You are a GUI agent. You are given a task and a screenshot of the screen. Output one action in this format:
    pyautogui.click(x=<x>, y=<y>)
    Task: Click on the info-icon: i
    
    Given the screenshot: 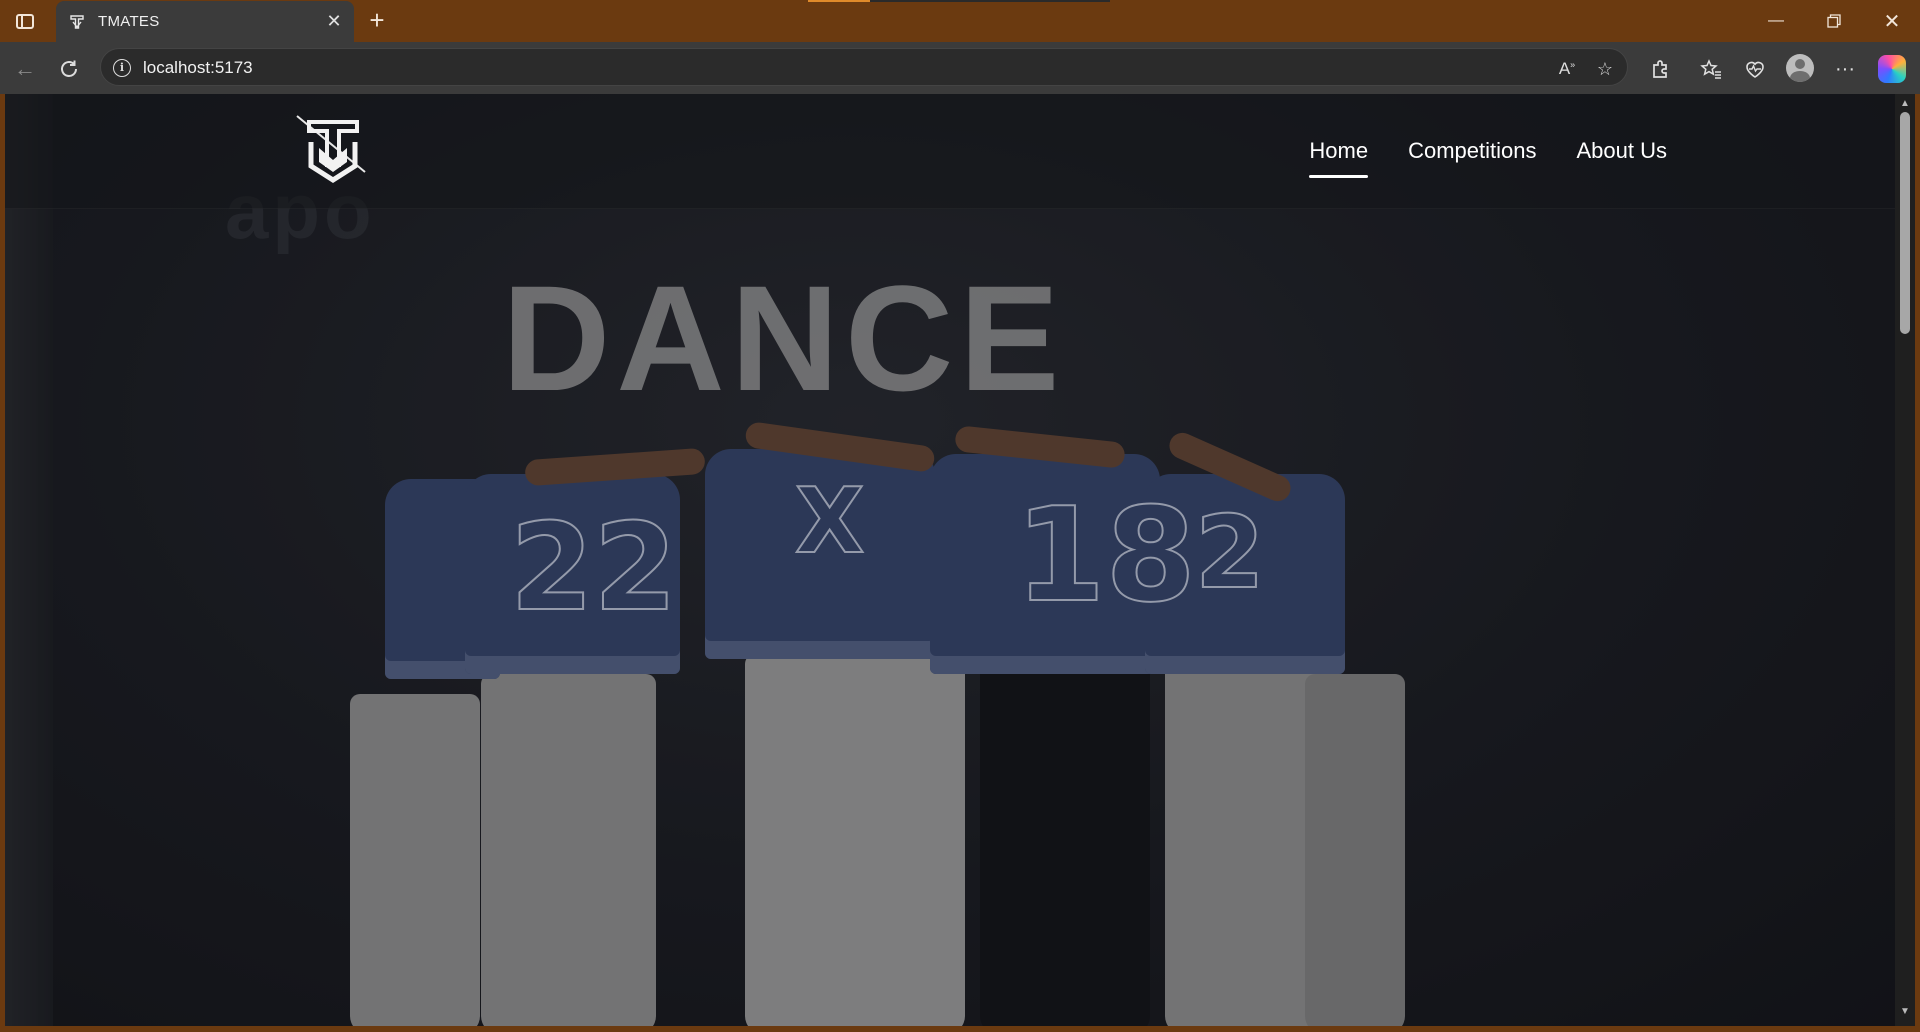 What is the action you would take?
    pyautogui.click(x=122, y=68)
    